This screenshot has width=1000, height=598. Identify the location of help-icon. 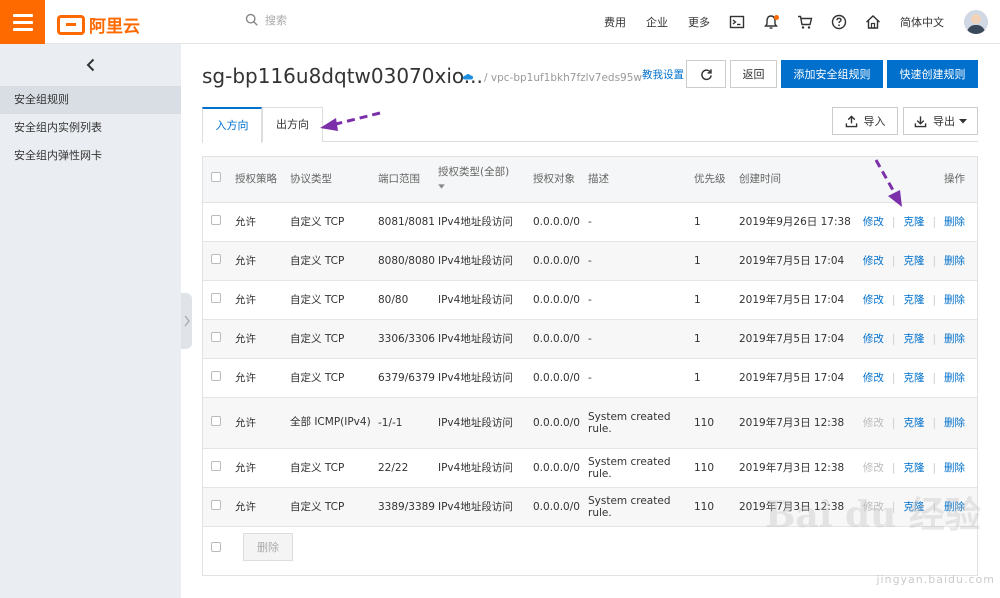
(839, 22).